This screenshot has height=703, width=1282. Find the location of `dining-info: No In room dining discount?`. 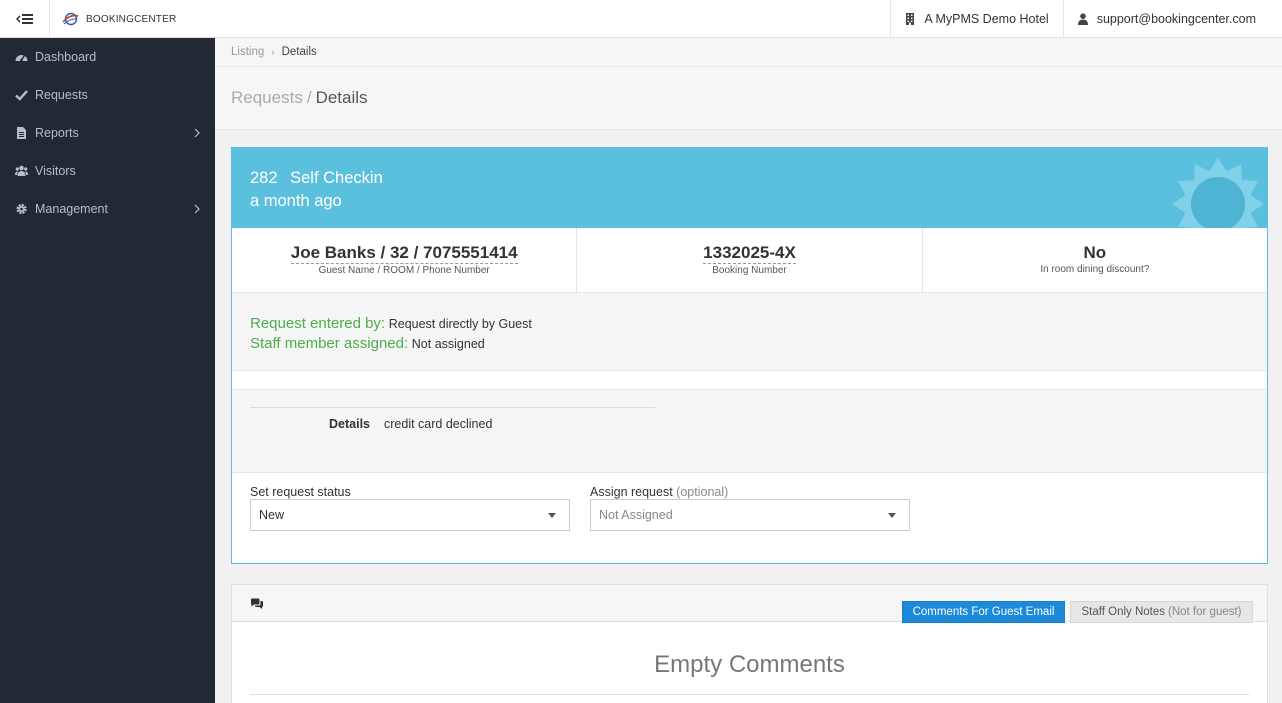

dining-info: No In room dining discount? is located at coordinates (1095, 260).